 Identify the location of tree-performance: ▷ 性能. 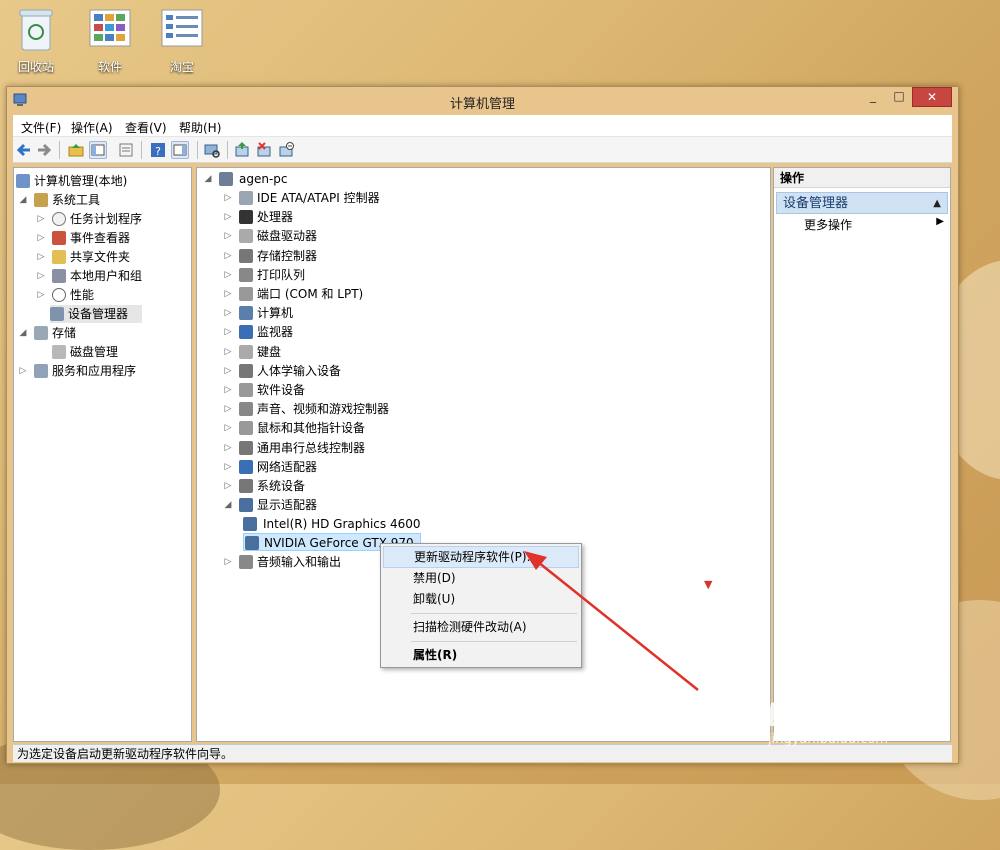
(103, 295).